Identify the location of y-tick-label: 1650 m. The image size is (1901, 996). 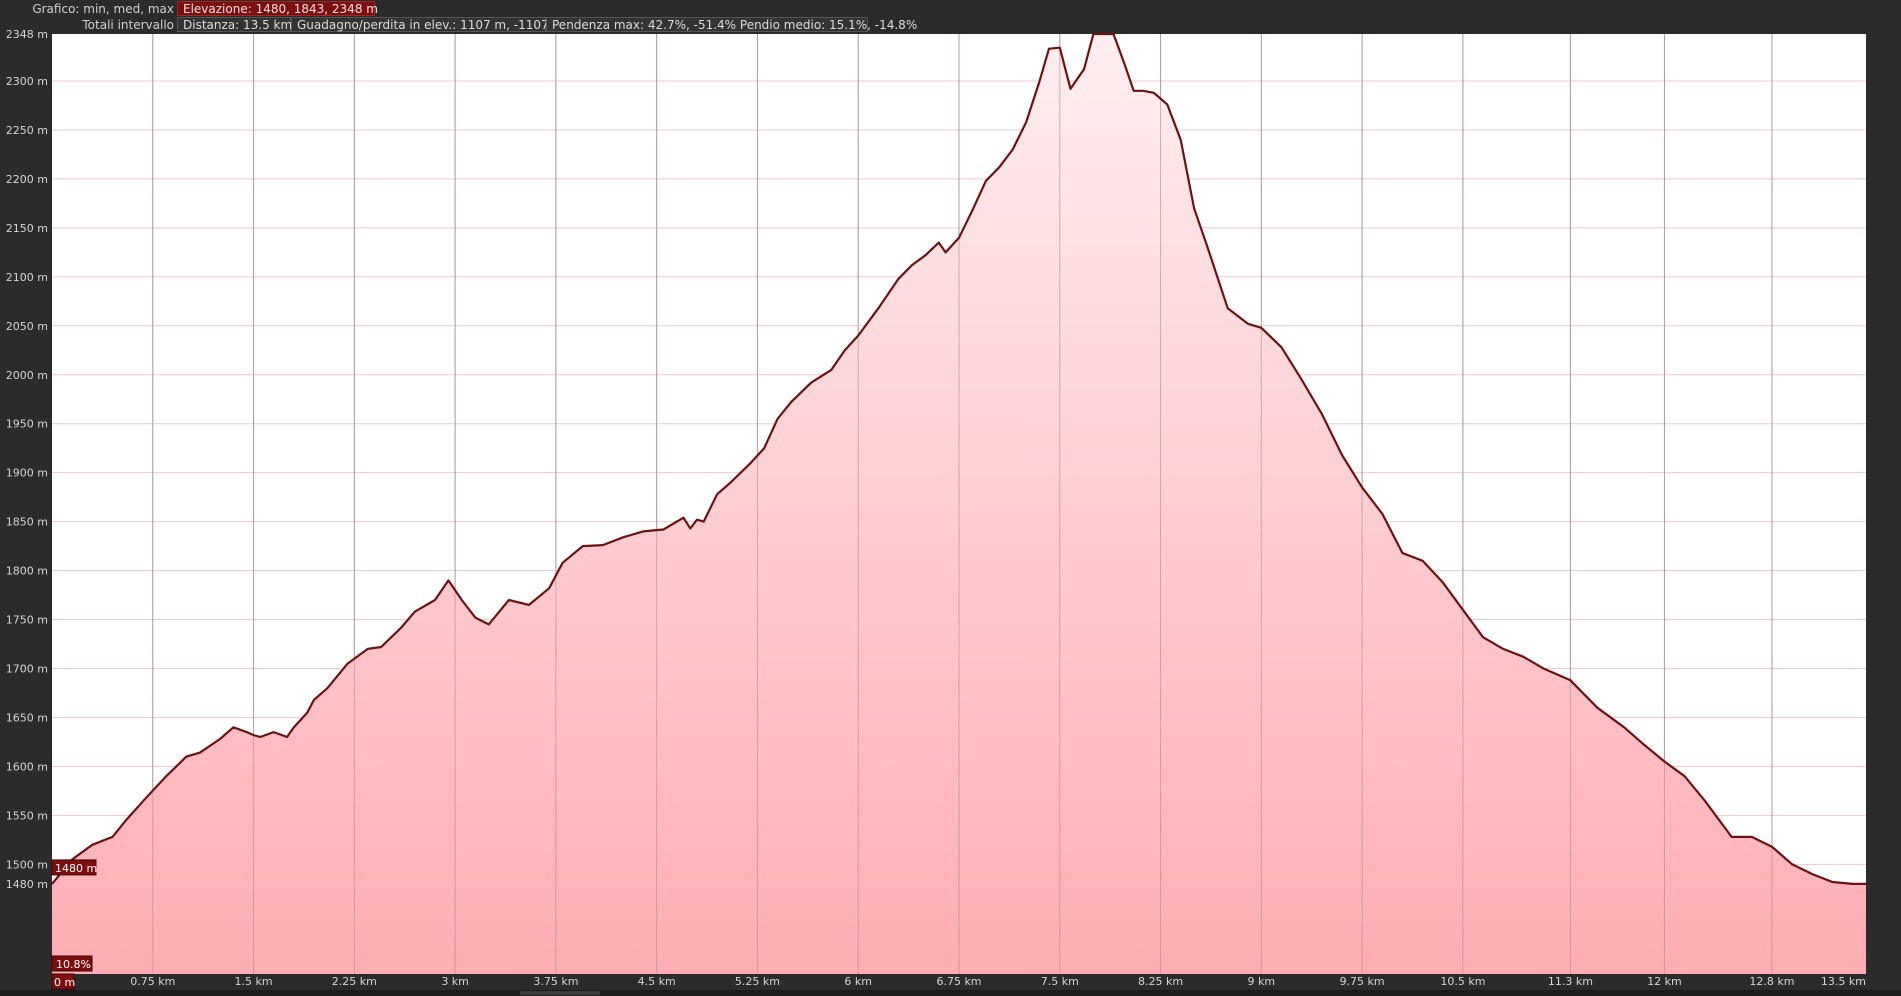
(27, 717).